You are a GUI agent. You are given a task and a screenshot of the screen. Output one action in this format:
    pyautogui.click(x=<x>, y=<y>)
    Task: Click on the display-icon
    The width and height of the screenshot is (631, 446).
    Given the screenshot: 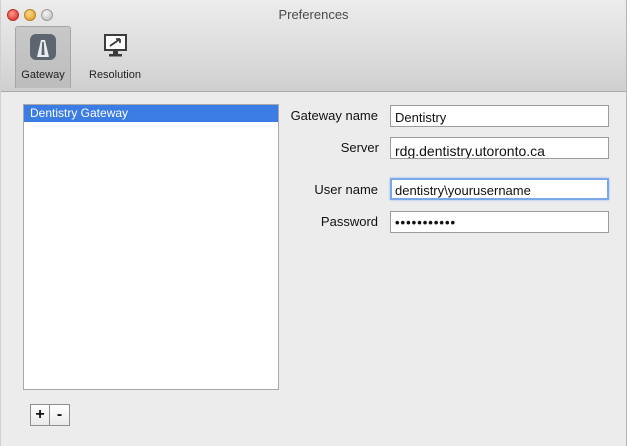 What is the action you would take?
    pyautogui.click(x=115, y=45)
    